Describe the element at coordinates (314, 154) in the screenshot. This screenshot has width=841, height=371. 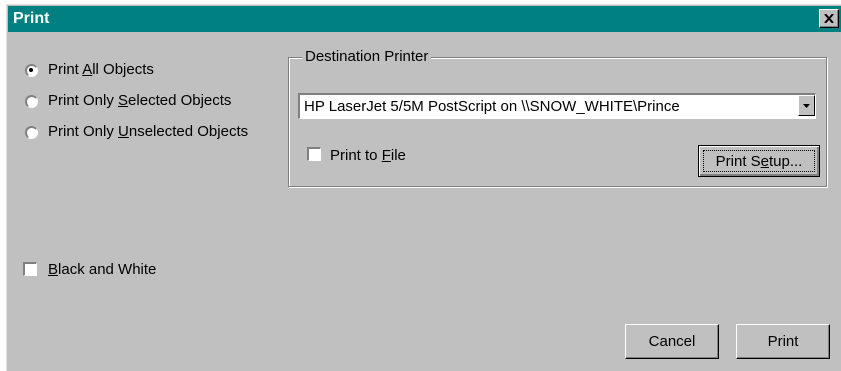
I see `print-to-file-checkbox` at that location.